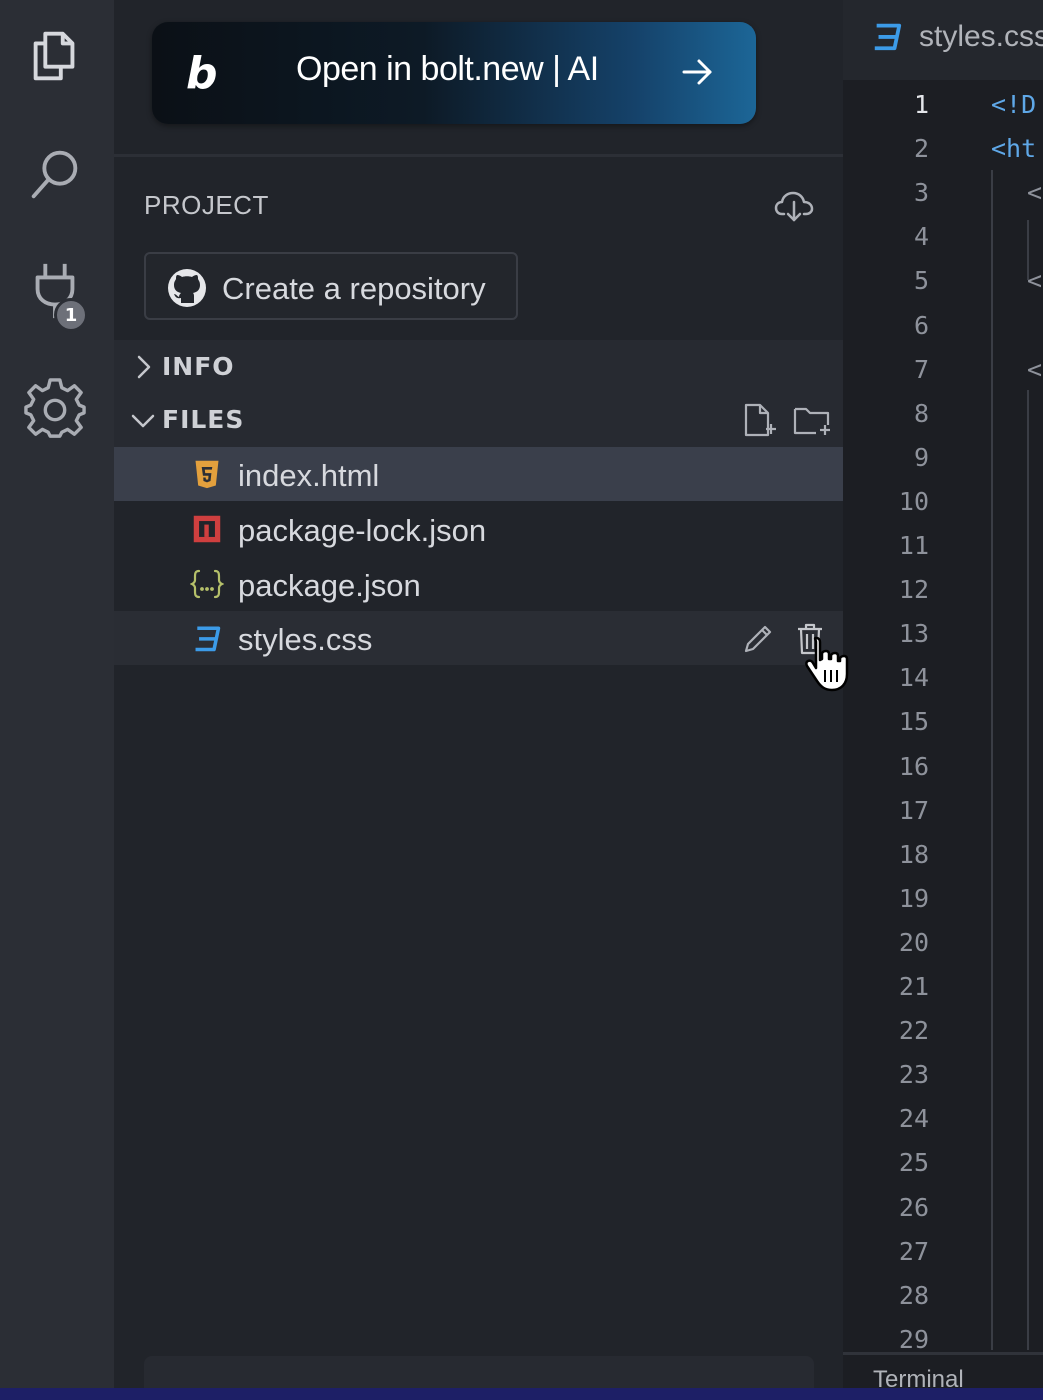  I want to click on open-in-bolt-button: b Open in bolt.new | AI, so click(454, 73).